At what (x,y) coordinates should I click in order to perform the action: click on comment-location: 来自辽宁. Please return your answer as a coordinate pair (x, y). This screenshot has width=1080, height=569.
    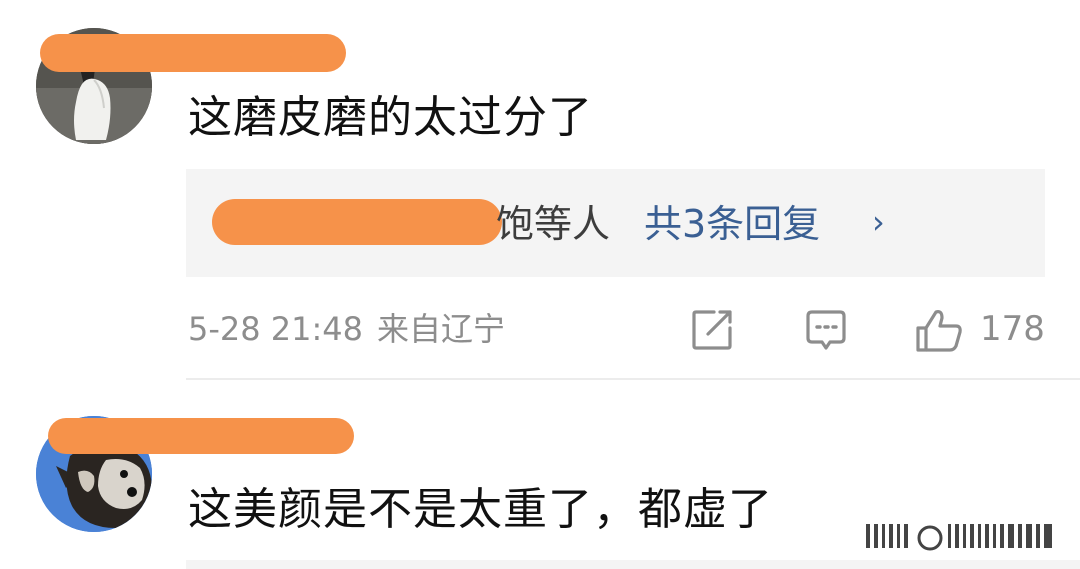
    Looking at the image, I should click on (441, 329).